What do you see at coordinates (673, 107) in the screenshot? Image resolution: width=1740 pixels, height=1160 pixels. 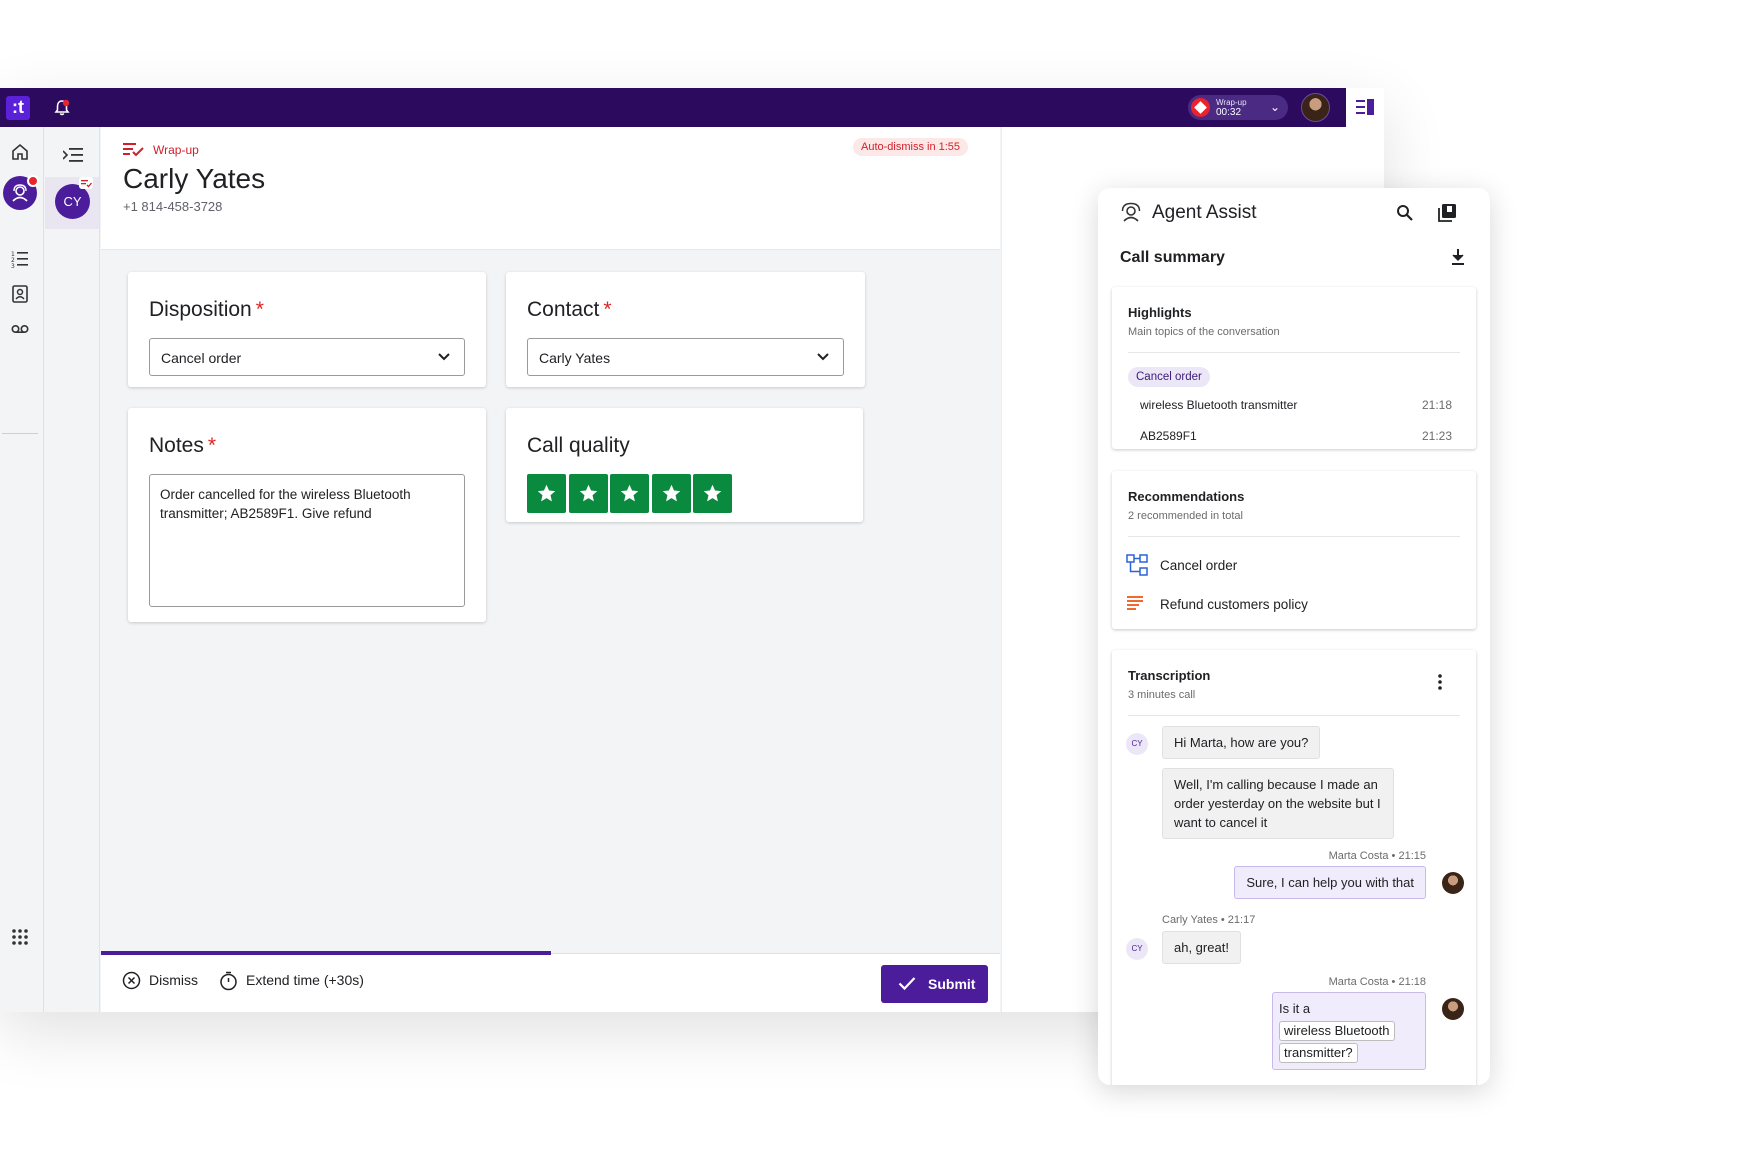 I see `top-bar: :t Wrap-up 00:32 ⌄` at bounding box center [673, 107].